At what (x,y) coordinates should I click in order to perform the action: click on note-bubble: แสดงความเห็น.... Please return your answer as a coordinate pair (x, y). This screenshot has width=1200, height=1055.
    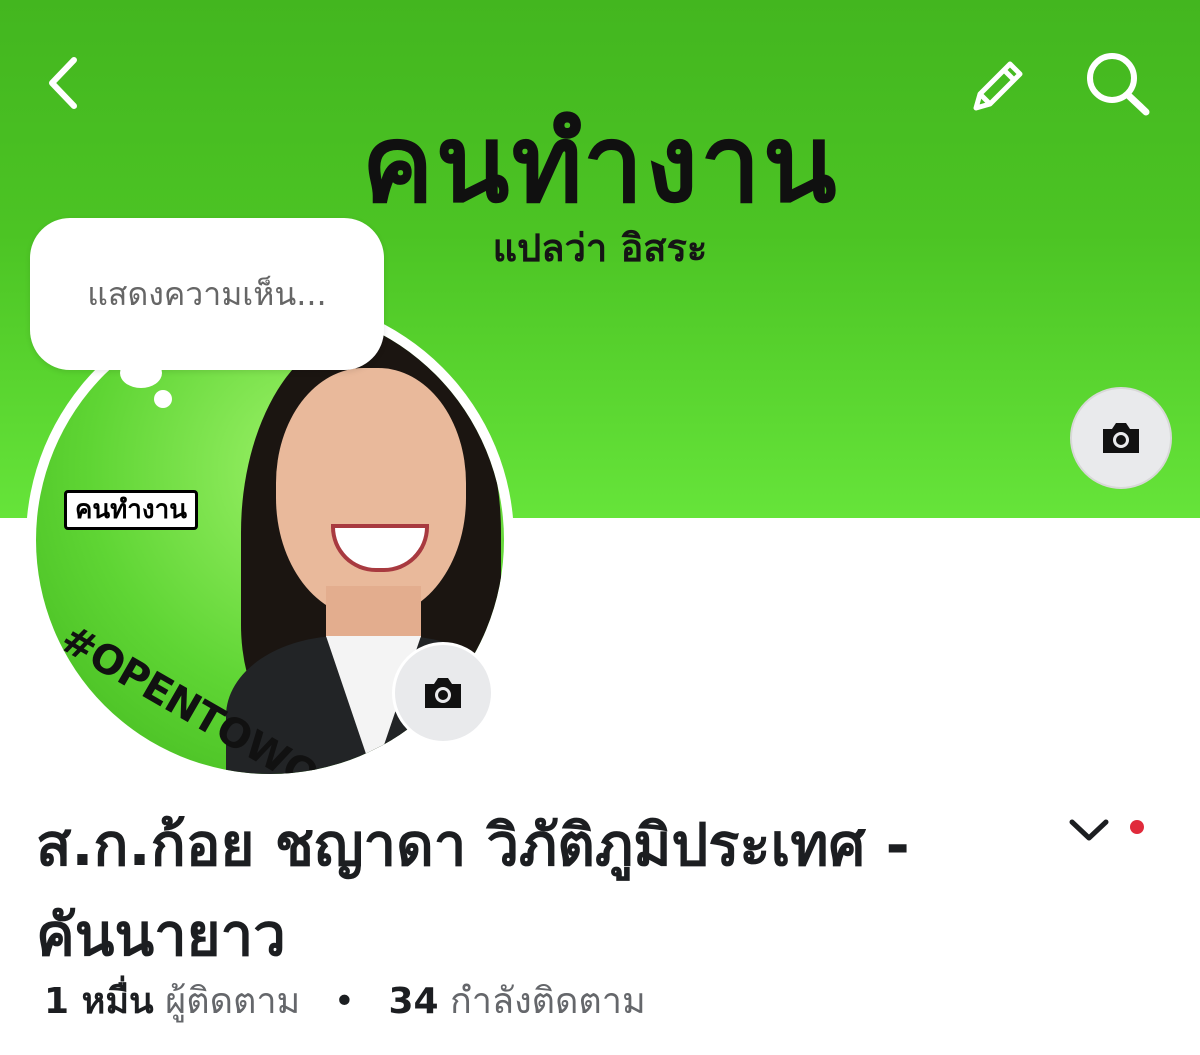
    Looking at the image, I should click on (207, 294).